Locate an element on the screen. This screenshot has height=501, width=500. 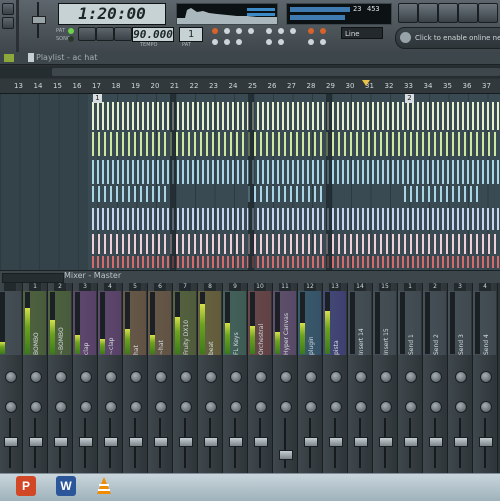
playlist-shortcut-button is located at coordinates (408, 13).